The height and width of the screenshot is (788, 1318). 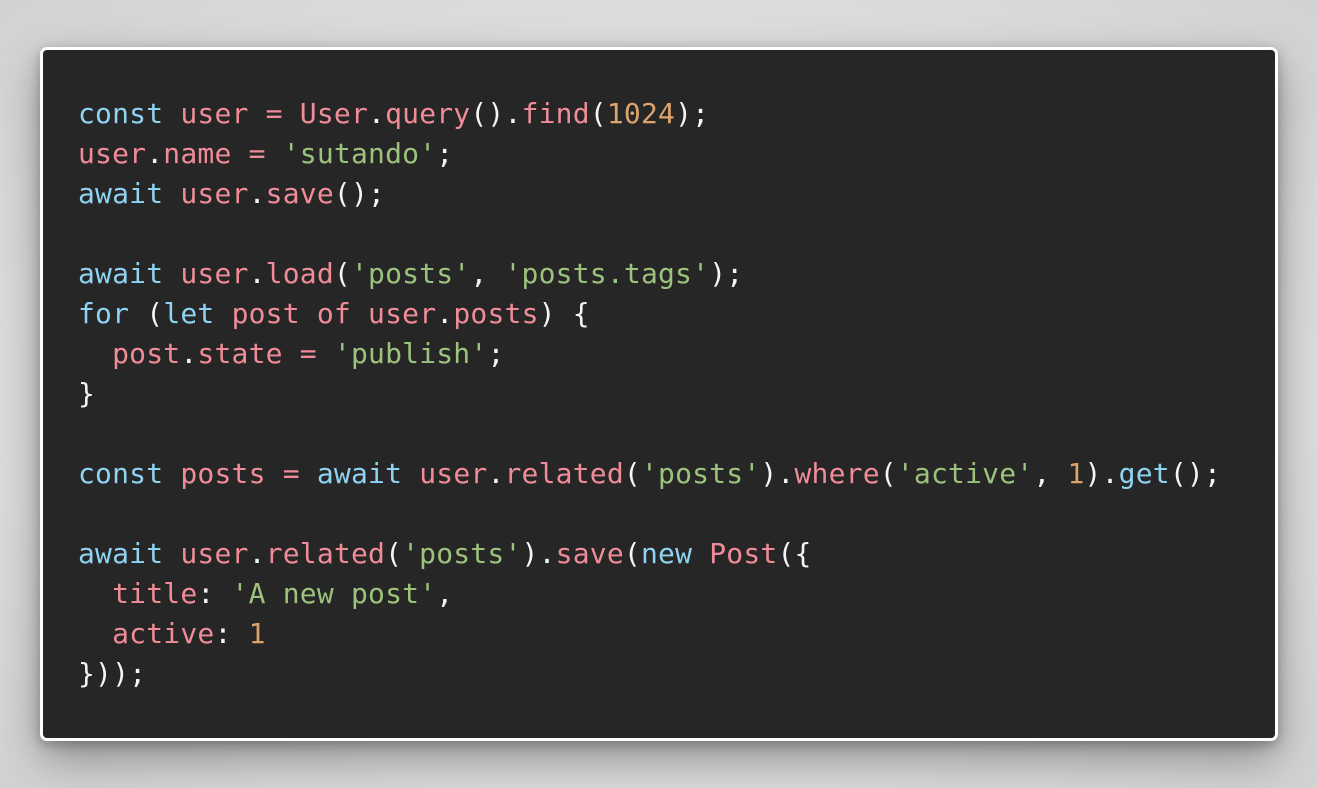 I want to click on identifier-token: User, so click(x=334, y=113).